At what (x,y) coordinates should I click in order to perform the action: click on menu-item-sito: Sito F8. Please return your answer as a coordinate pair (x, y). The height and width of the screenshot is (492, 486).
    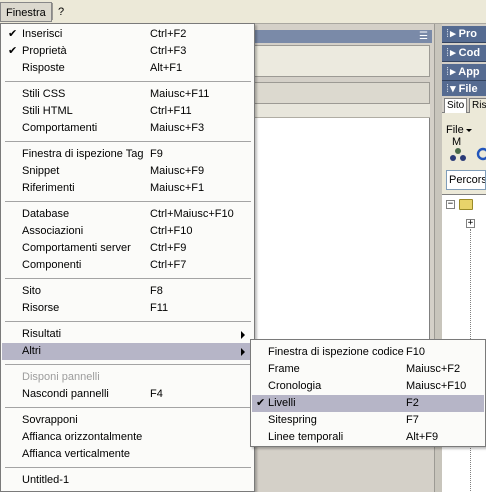
    Looking at the image, I should click on (127, 291).